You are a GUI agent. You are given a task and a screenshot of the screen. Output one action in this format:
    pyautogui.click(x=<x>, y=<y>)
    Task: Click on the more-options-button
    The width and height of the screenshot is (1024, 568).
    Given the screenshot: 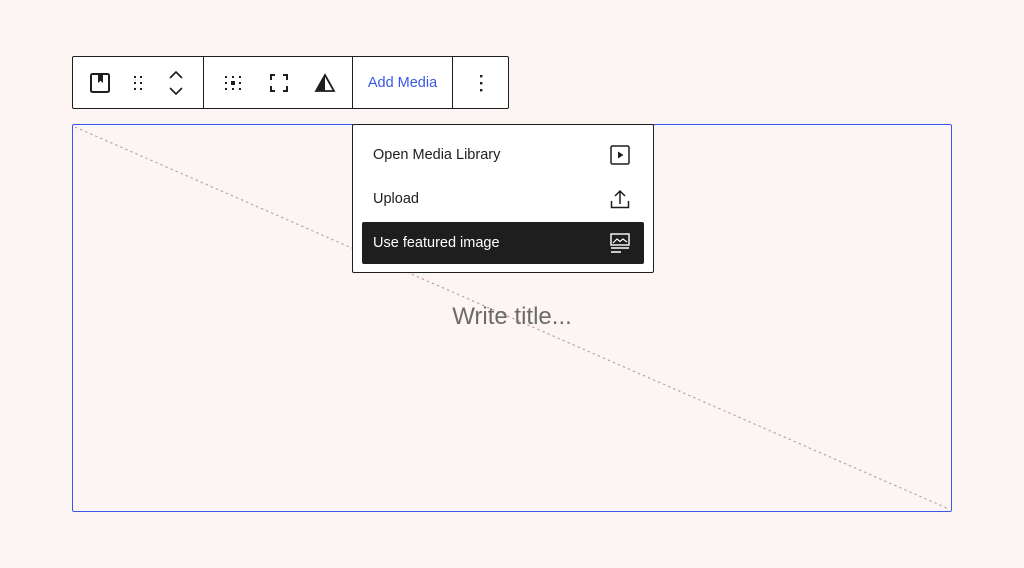 What is the action you would take?
    pyautogui.click(x=481, y=82)
    